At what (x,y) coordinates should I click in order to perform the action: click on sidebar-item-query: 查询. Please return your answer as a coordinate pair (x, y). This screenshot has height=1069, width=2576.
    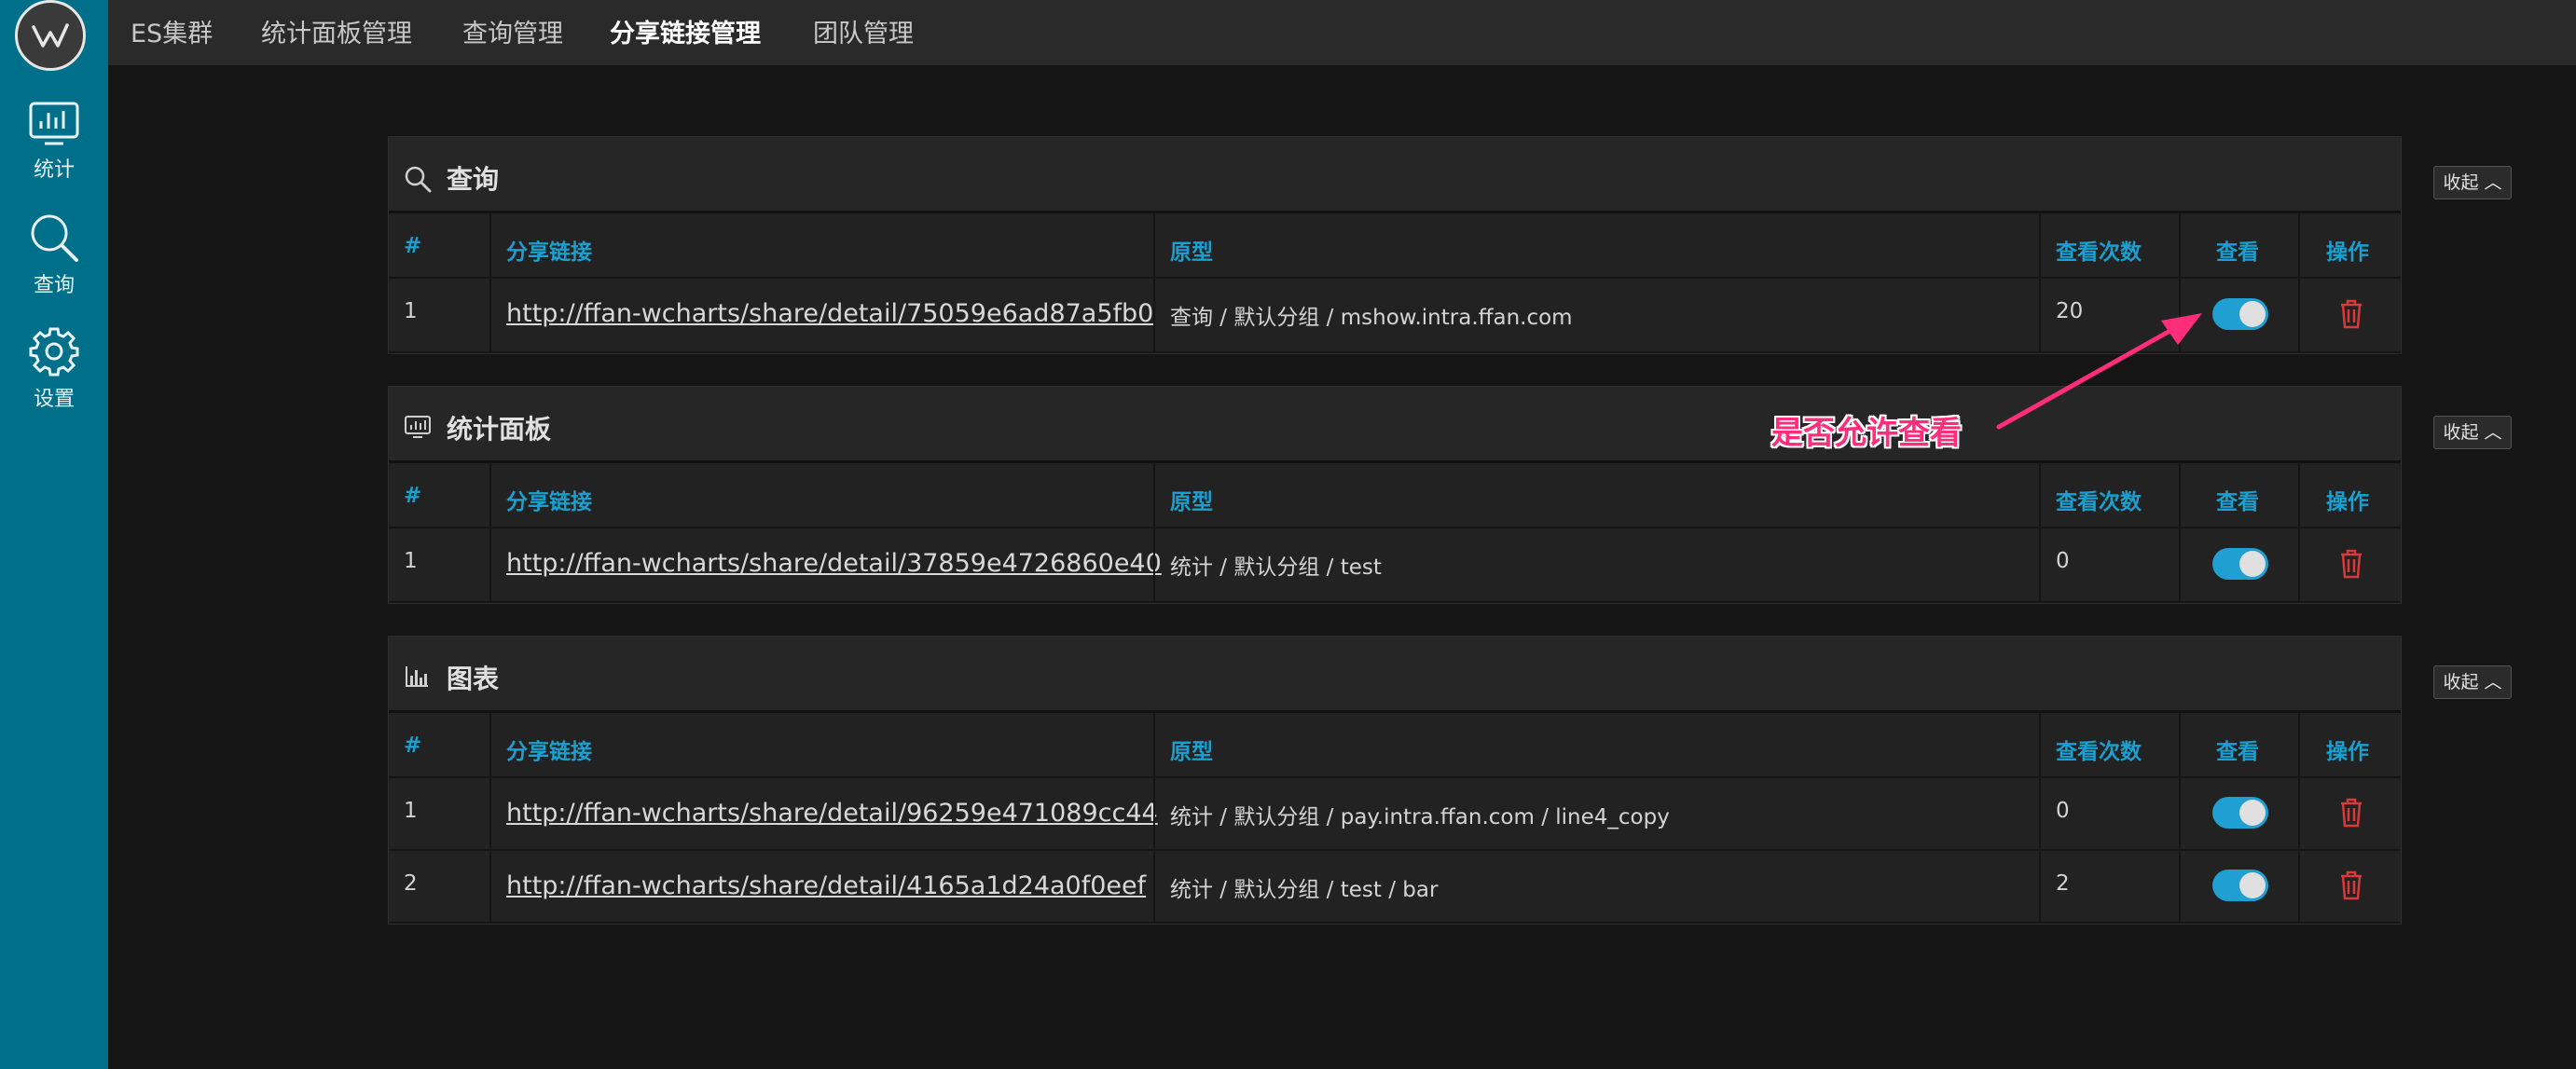
    Looking at the image, I should click on (54, 255).